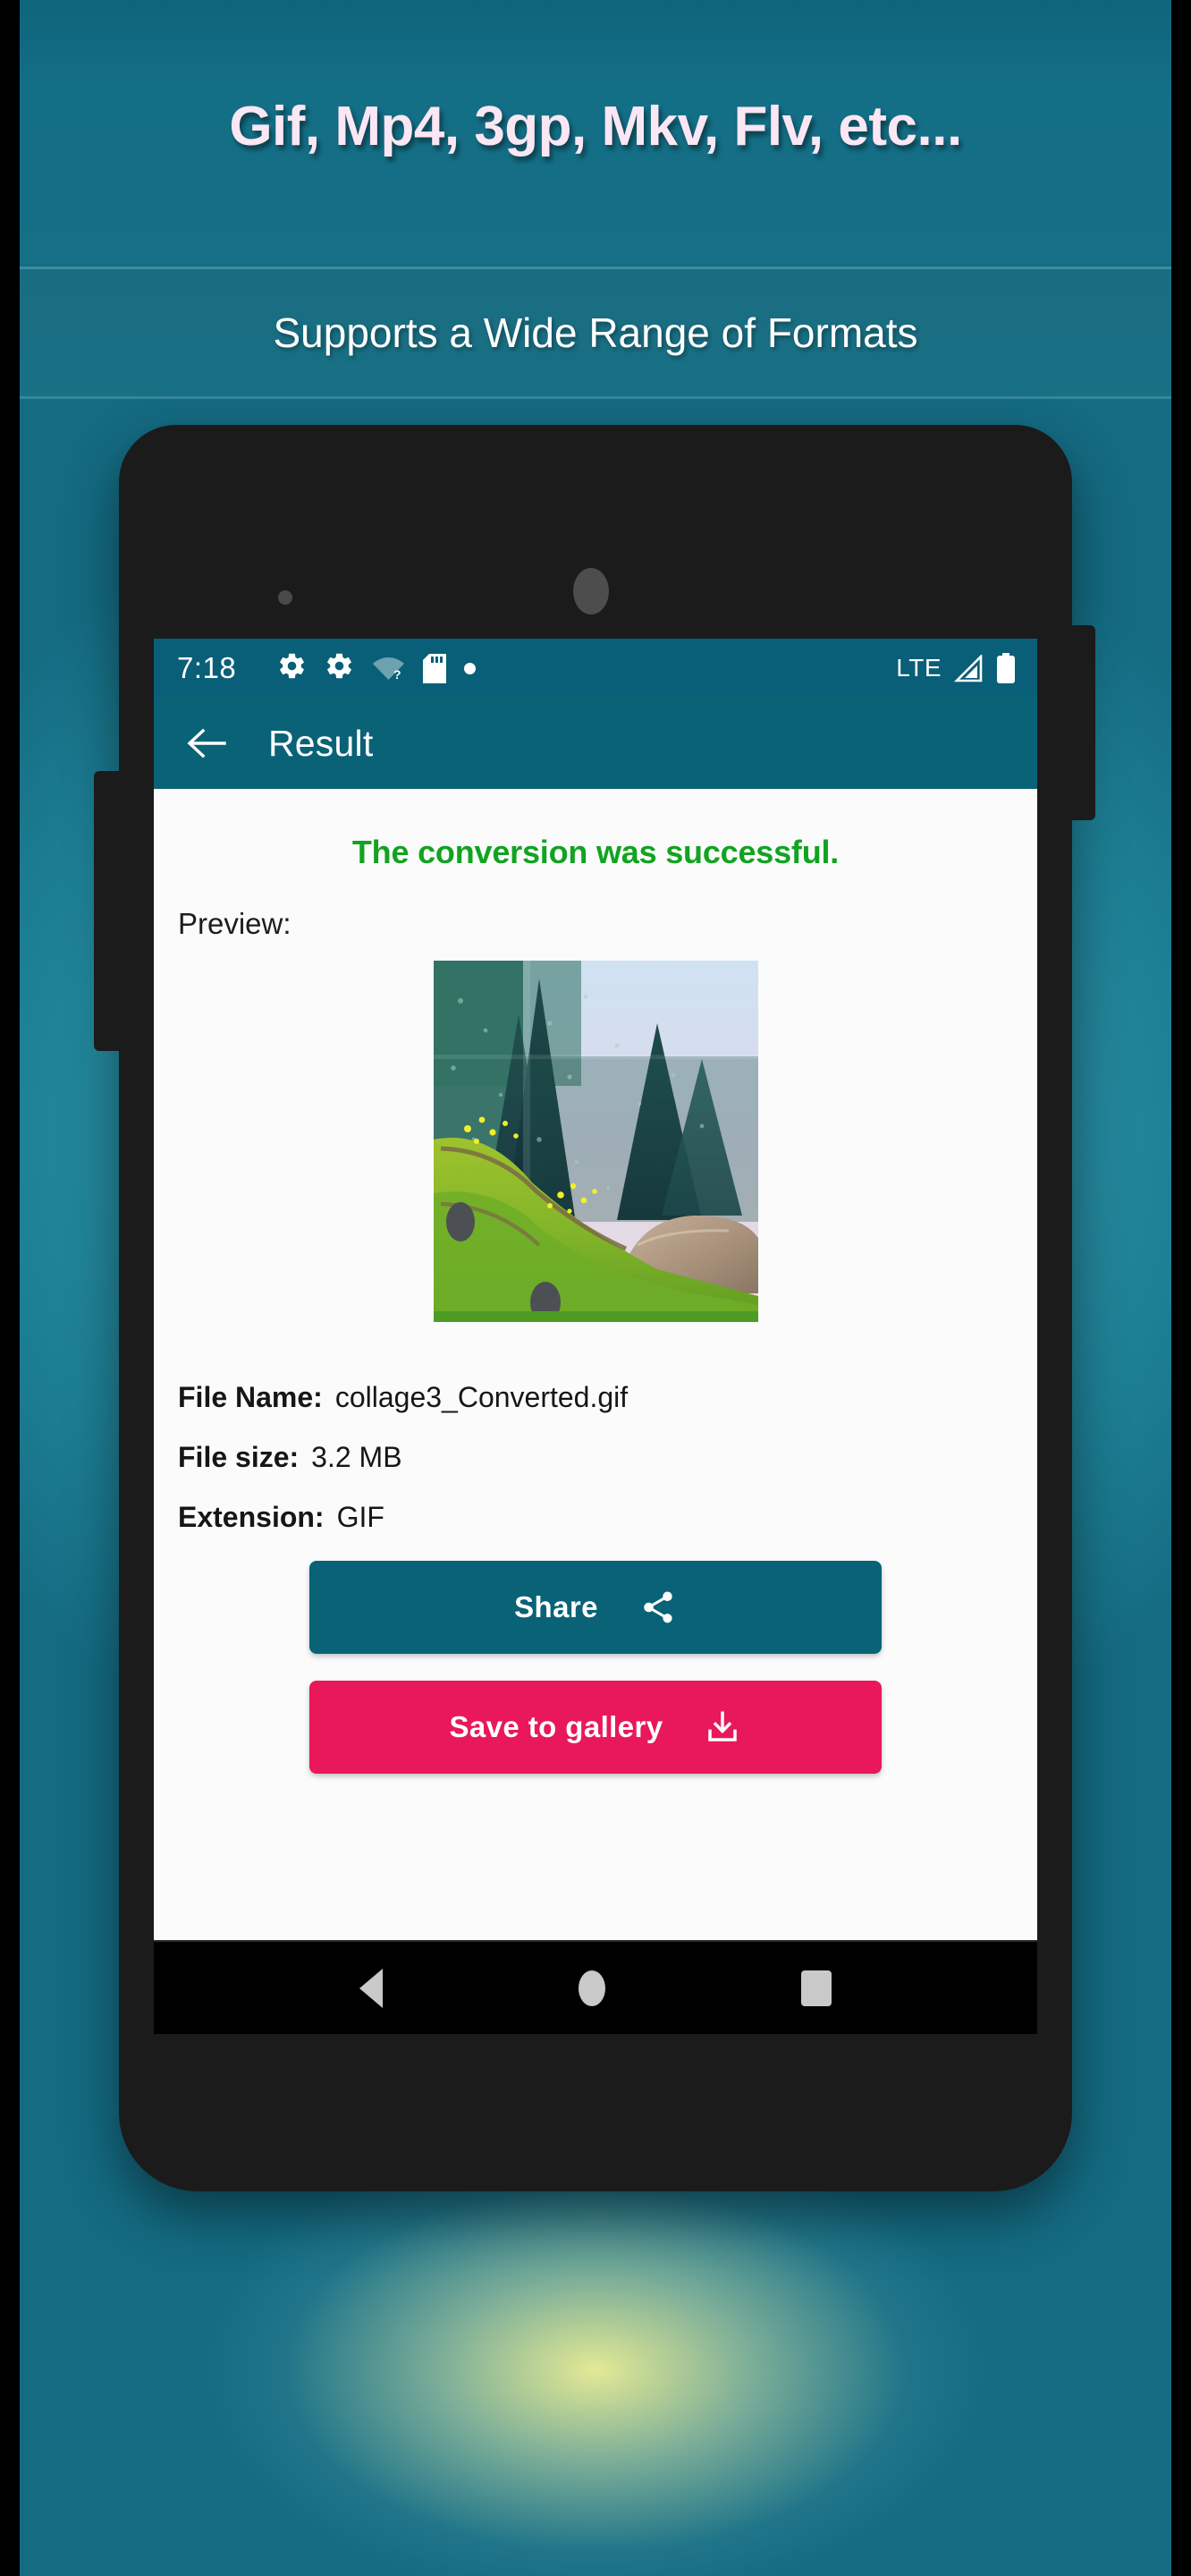 The image size is (1191, 2576). Describe the element at coordinates (207, 667) in the screenshot. I see `status-time: 7:18` at that location.